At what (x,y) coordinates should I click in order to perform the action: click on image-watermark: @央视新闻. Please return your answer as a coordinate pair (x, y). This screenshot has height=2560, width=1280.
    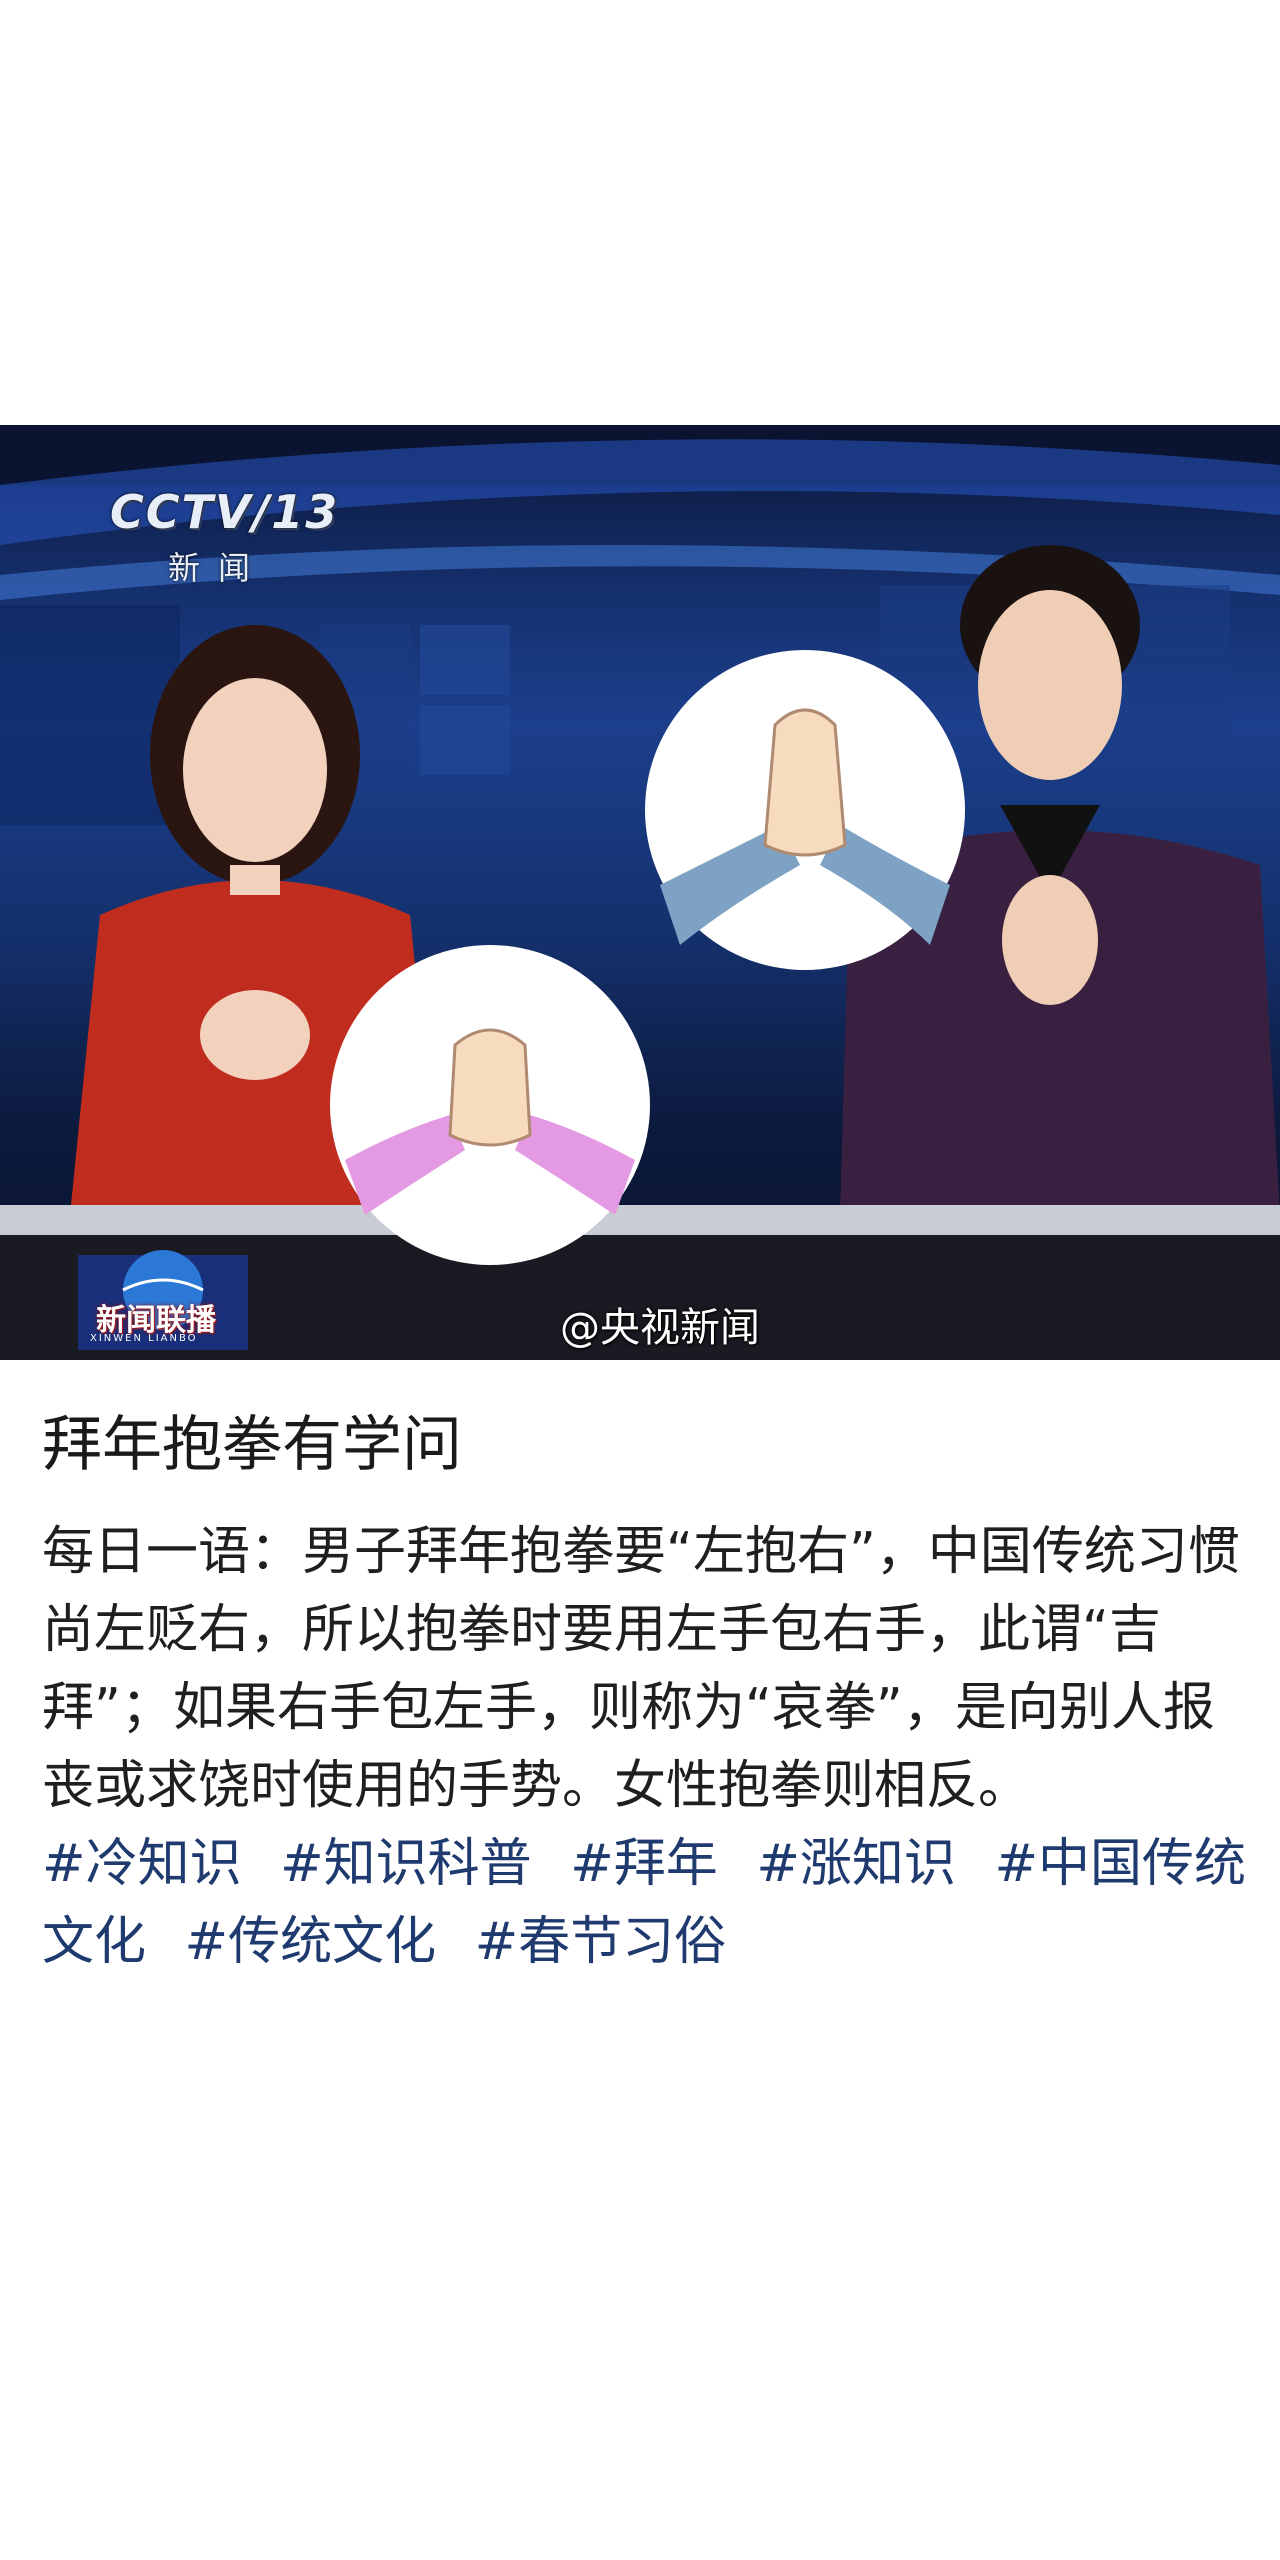
    Looking at the image, I should click on (660, 1328).